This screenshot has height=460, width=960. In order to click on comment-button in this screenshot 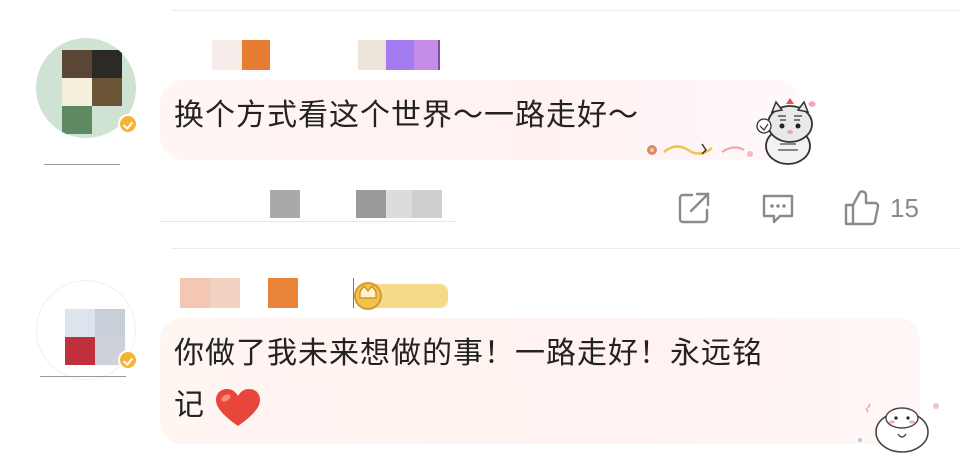, I will do `click(778, 208)`.